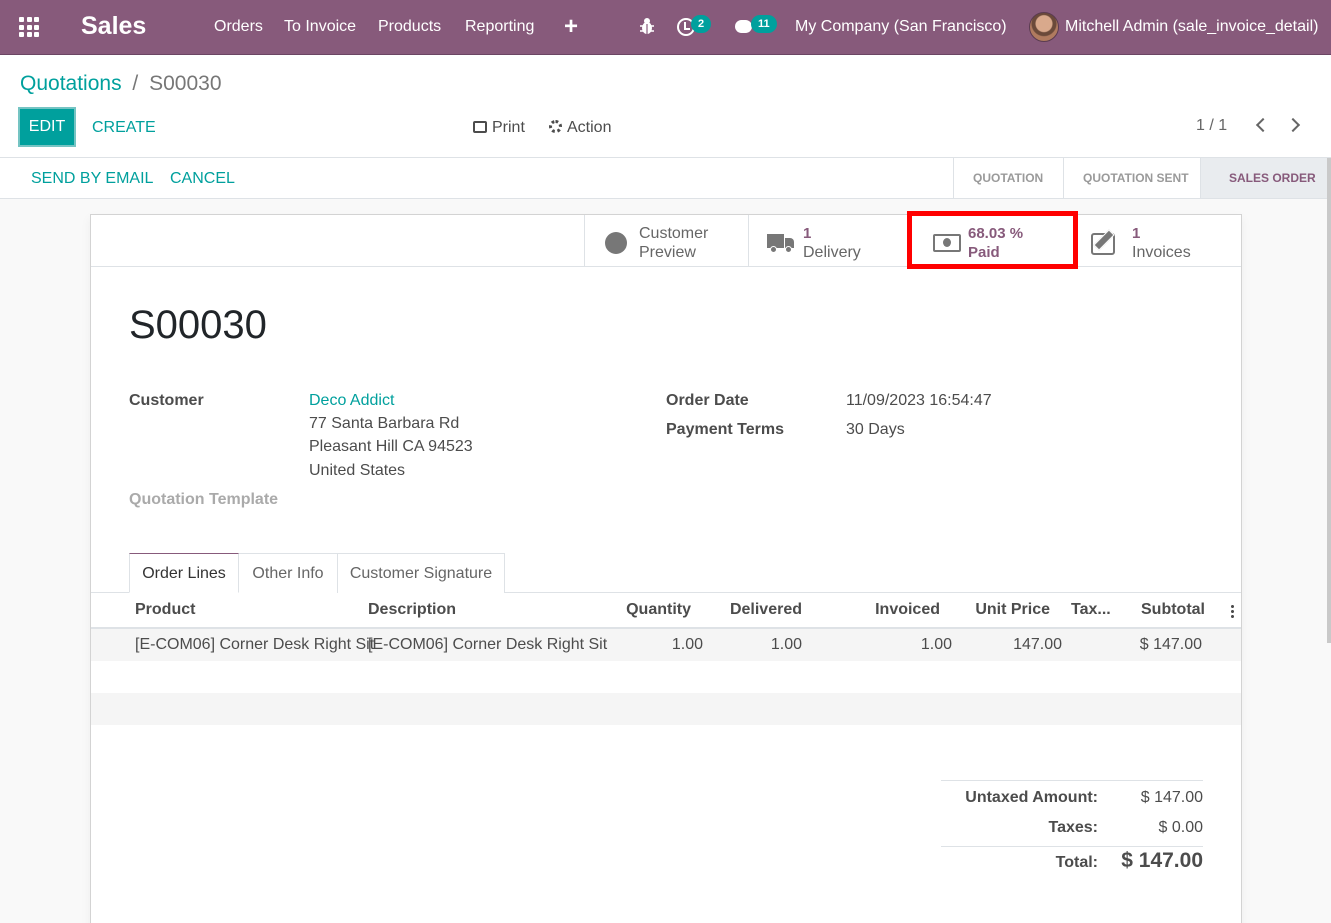  What do you see at coordinates (1191, 27) in the screenshot?
I see `user-menu: Mitchell Admin (sale_invoice_detail)` at bounding box center [1191, 27].